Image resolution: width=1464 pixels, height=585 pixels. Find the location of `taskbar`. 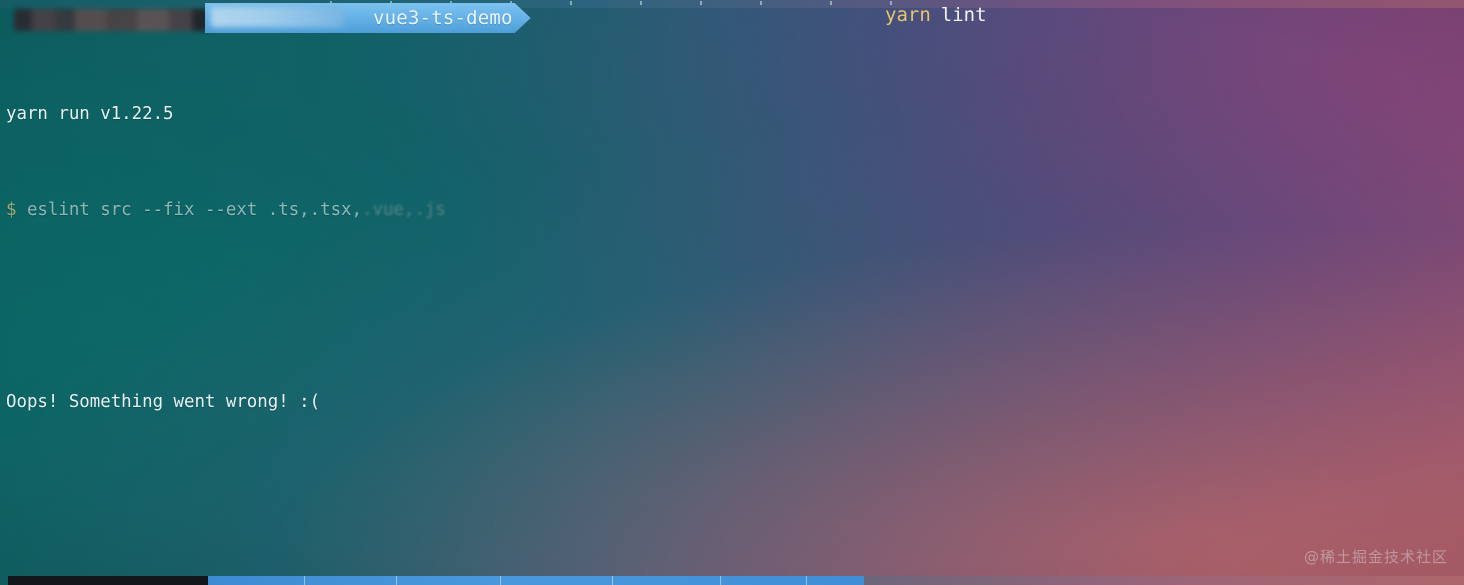

taskbar is located at coordinates (732, 580).